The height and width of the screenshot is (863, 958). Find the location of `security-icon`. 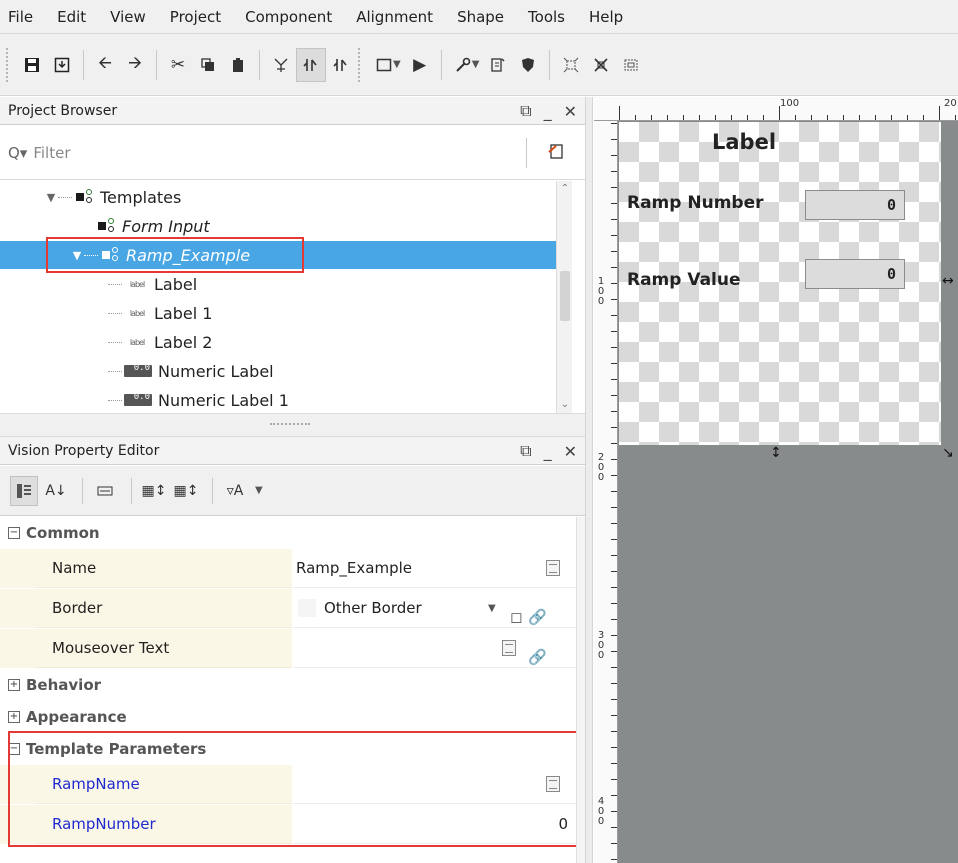

security-icon is located at coordinates (528, 65).